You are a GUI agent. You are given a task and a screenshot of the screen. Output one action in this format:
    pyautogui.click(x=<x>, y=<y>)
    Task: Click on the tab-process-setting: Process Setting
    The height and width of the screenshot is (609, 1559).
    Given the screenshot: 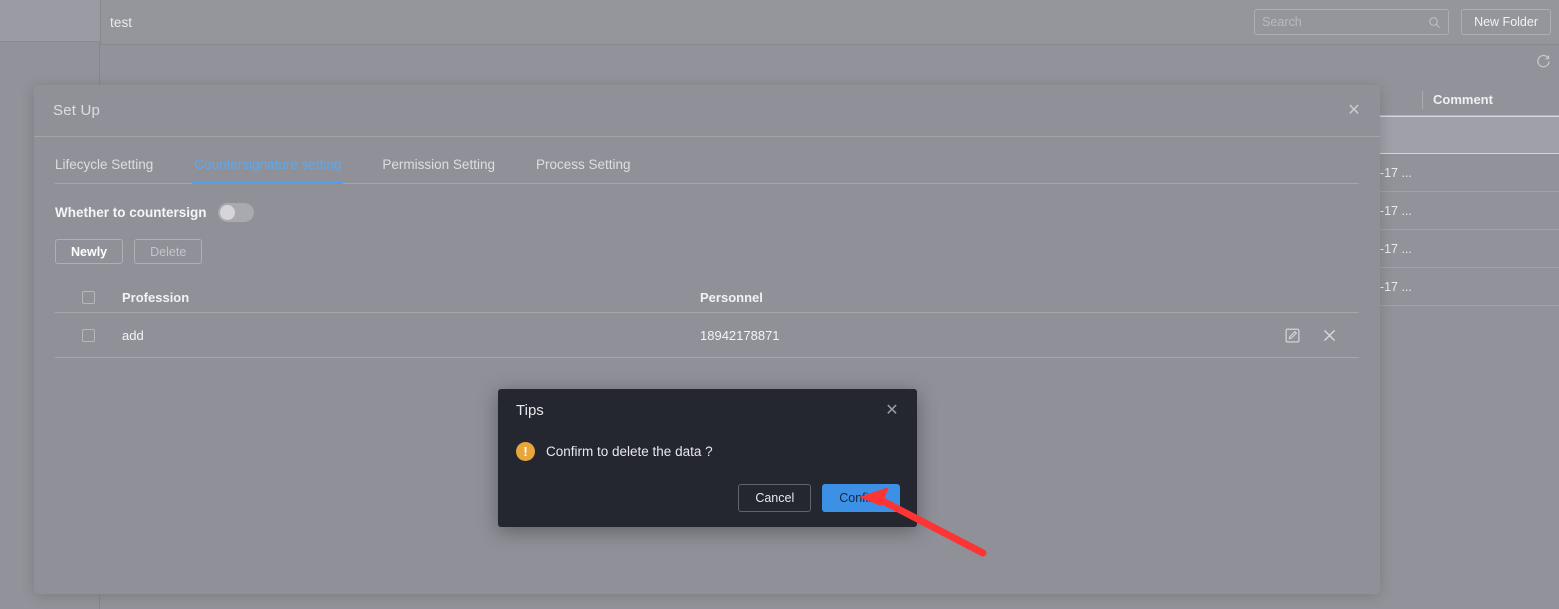 What is the action you would take?
    pyautogui.click(x=583, y=170)
    